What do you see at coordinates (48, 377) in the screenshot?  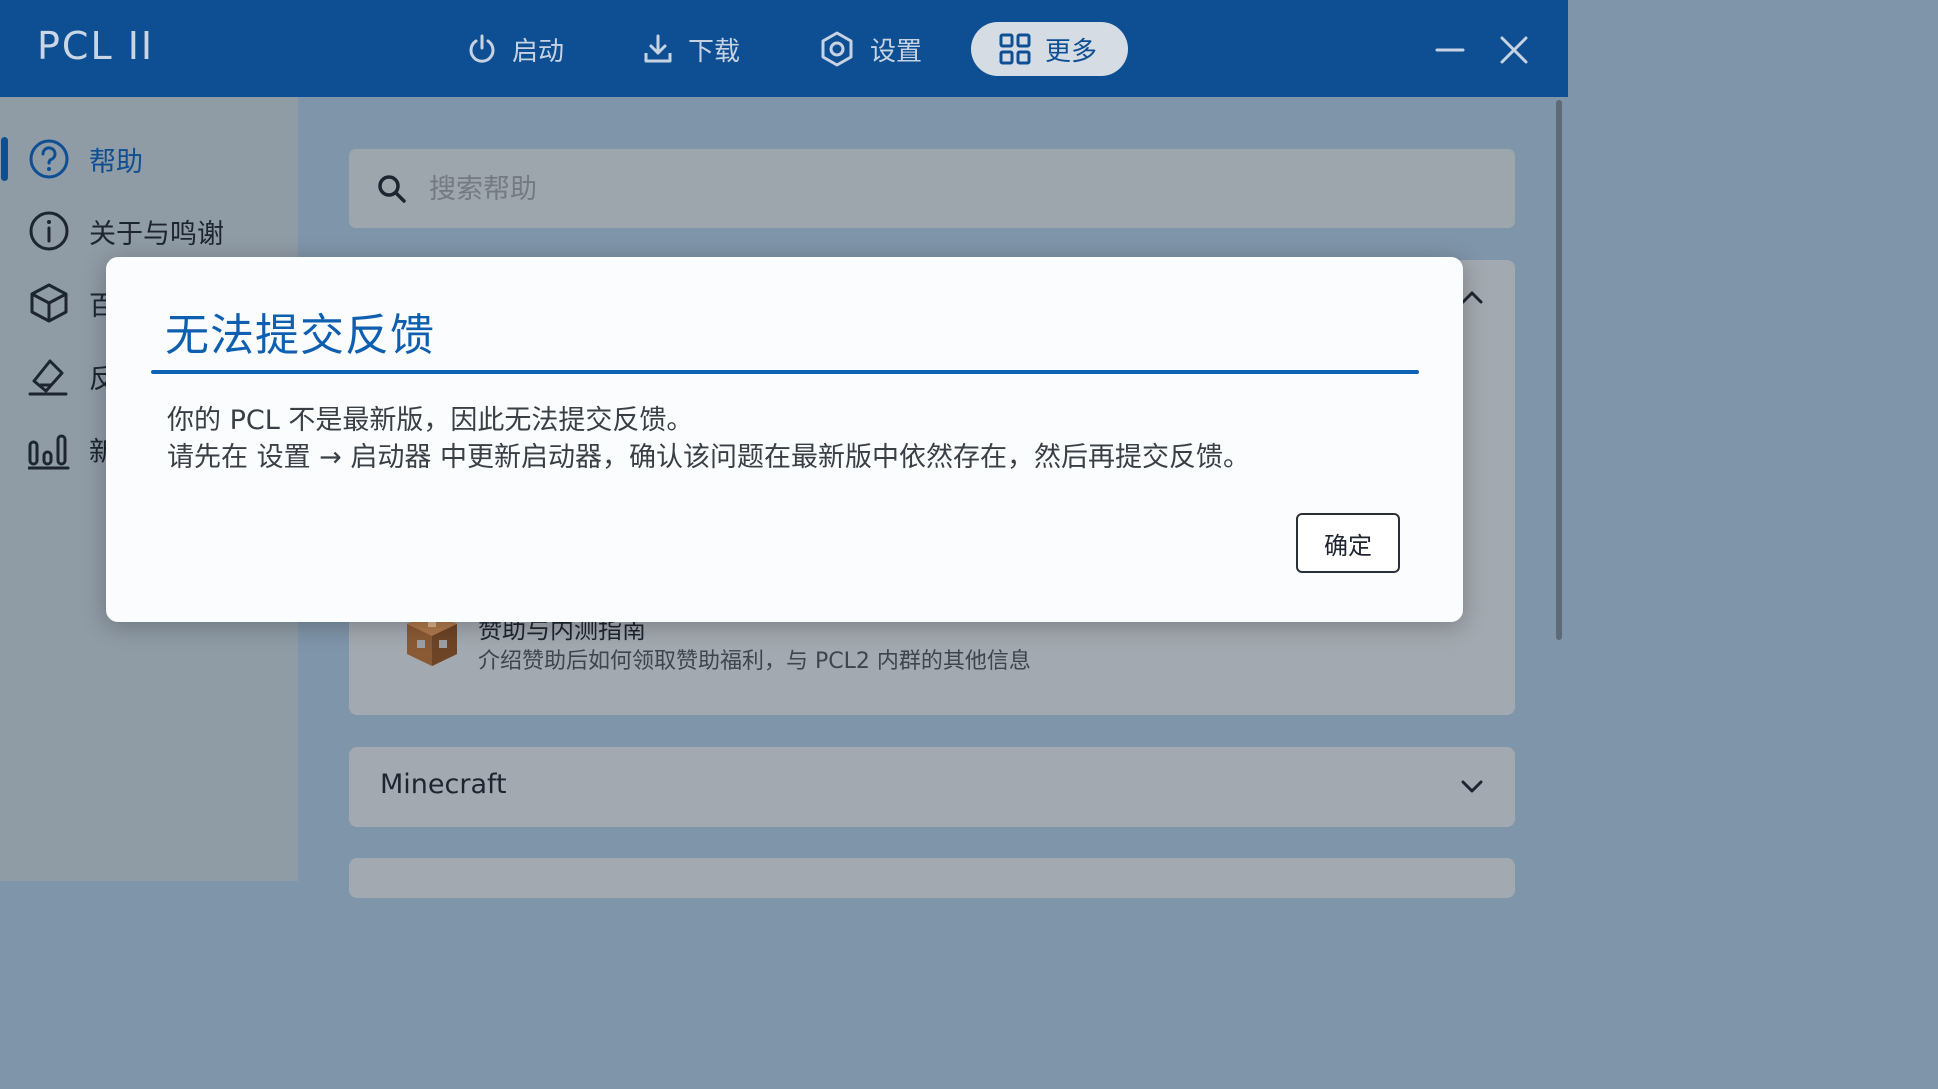 I see `feedback-icon` at bounding box center [48, 377].